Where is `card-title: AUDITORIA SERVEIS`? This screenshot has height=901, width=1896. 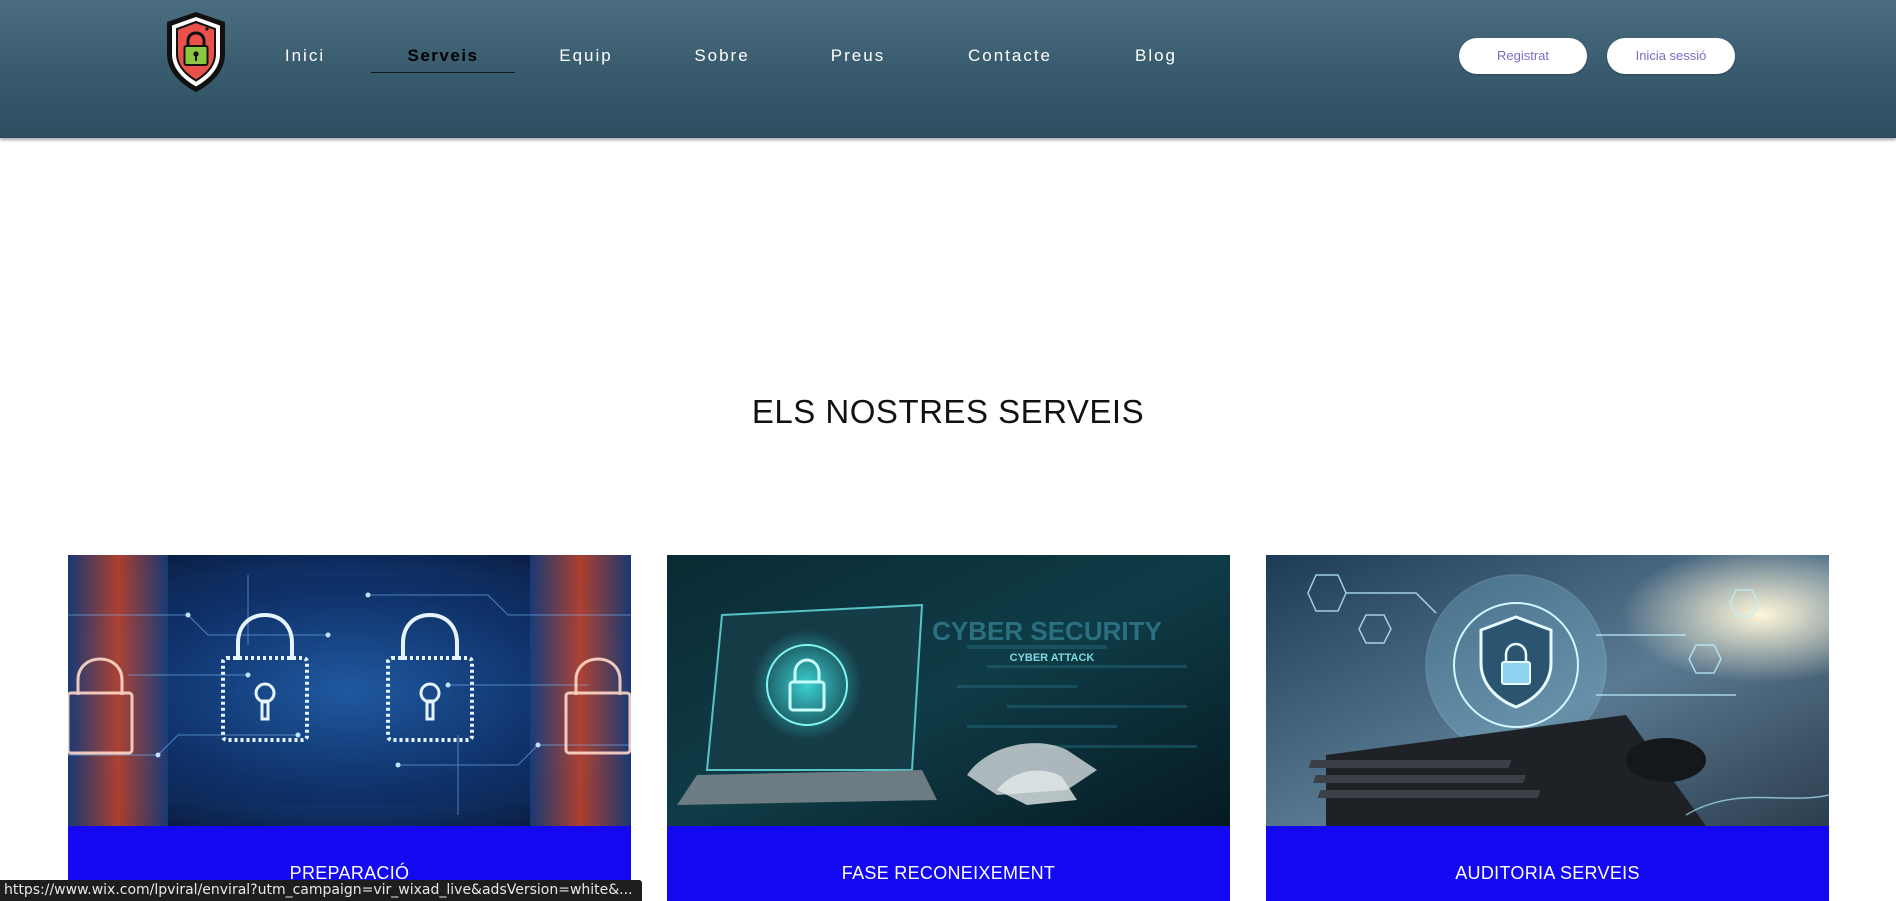
card-title: AUDITORIA SERVEIS is located at coordinates (1547, 873).